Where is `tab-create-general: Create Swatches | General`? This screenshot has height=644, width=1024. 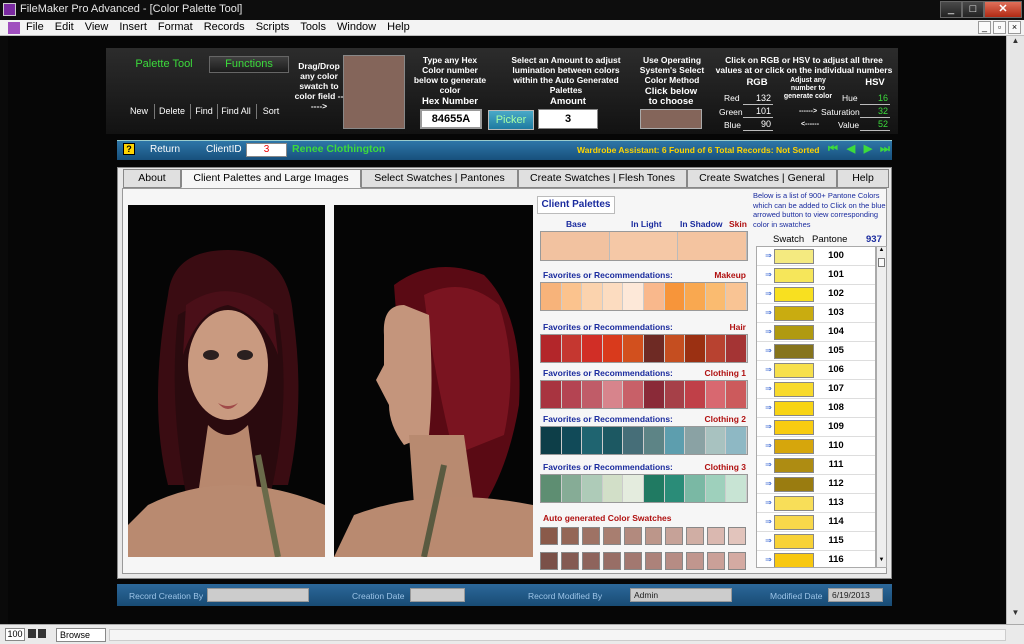
tab-create-general: Create Swatches | General is located at coordinates (762, 178).